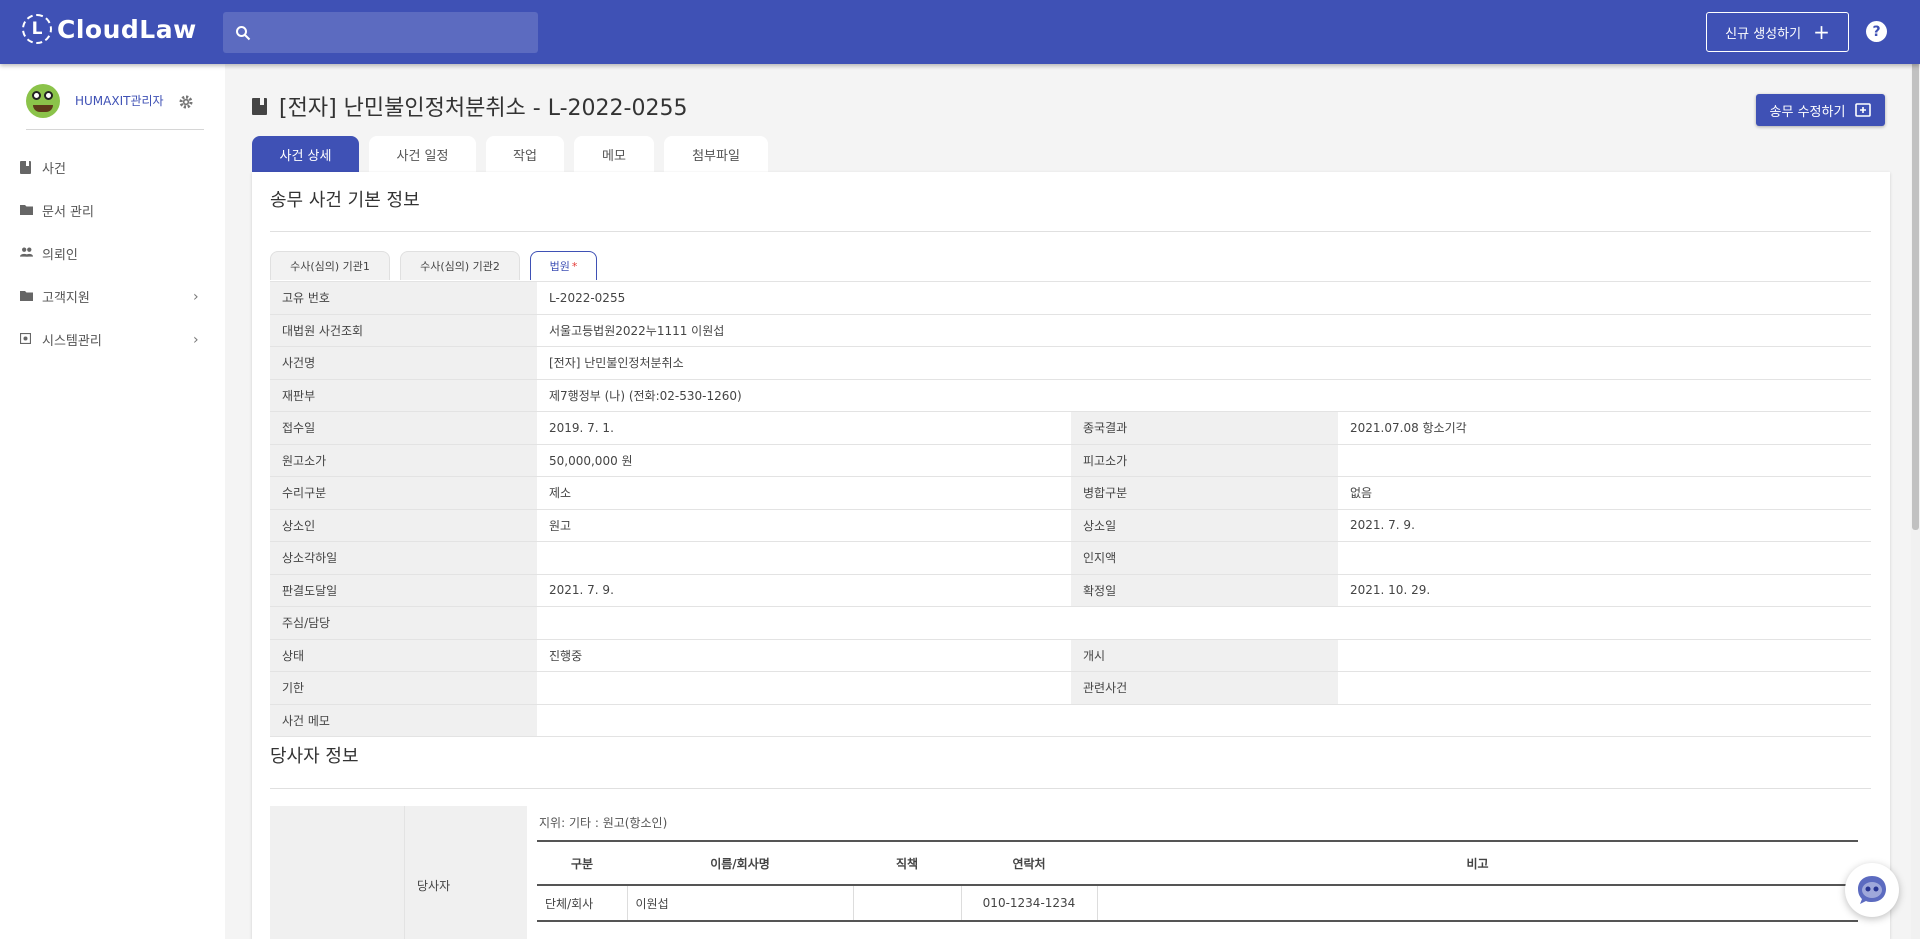  What do you see at coordinates (960, 32) in the screenshot?
I see `top-app-bar: L CloudLaw 신규 생성하기 + ?` at bounding box center [960, 32].